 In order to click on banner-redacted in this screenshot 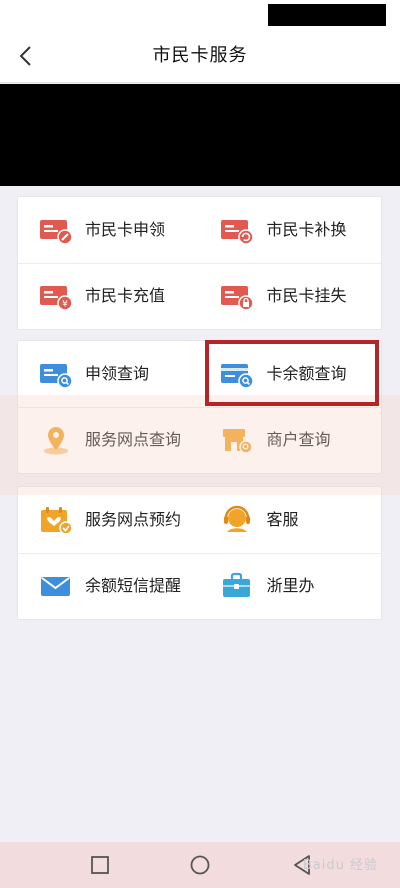, I will do `click(200, 135)`.